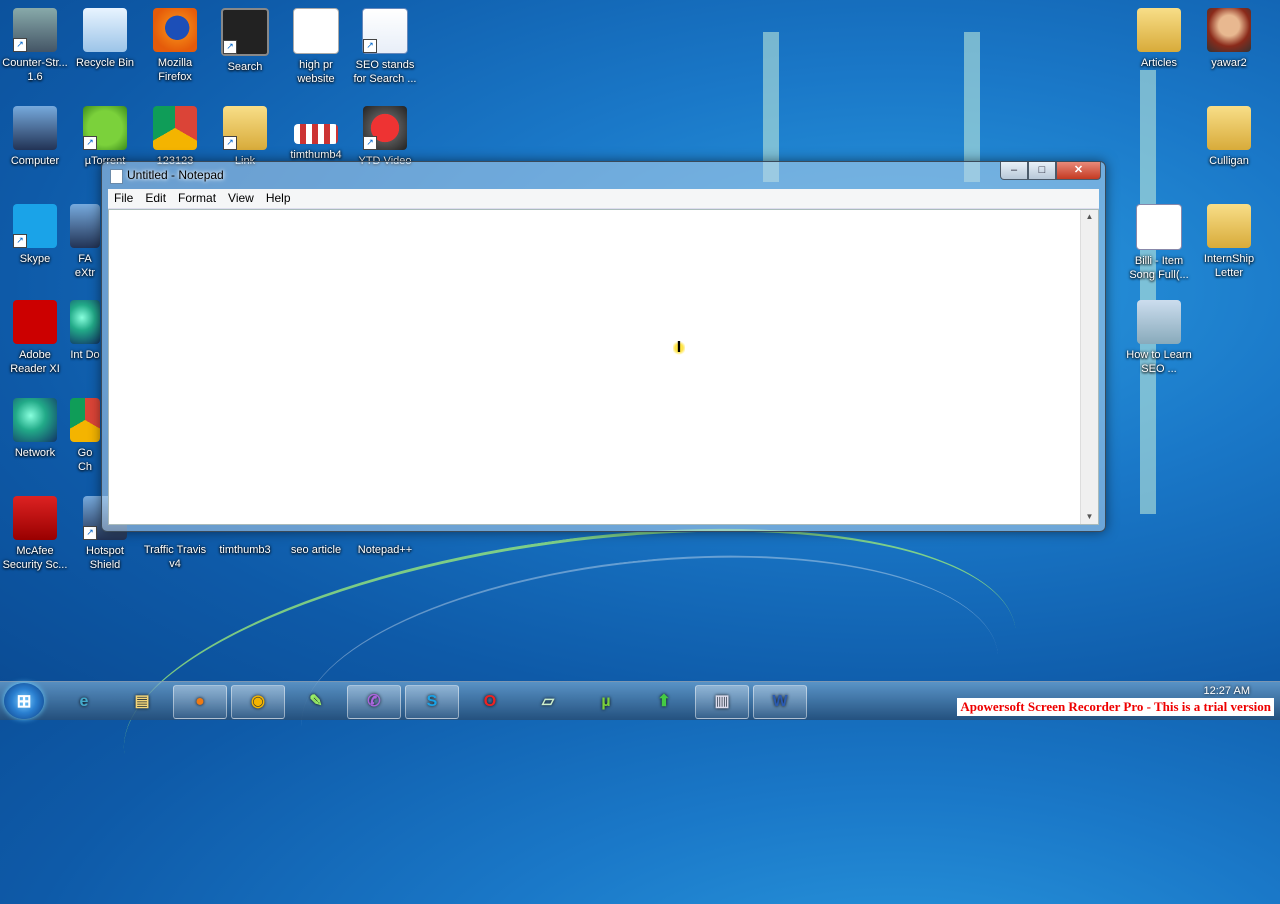  Describe the element at coordinates (85, 266) in the screenshot. I see `desktop-icon-label: FA eXtr` at that location.